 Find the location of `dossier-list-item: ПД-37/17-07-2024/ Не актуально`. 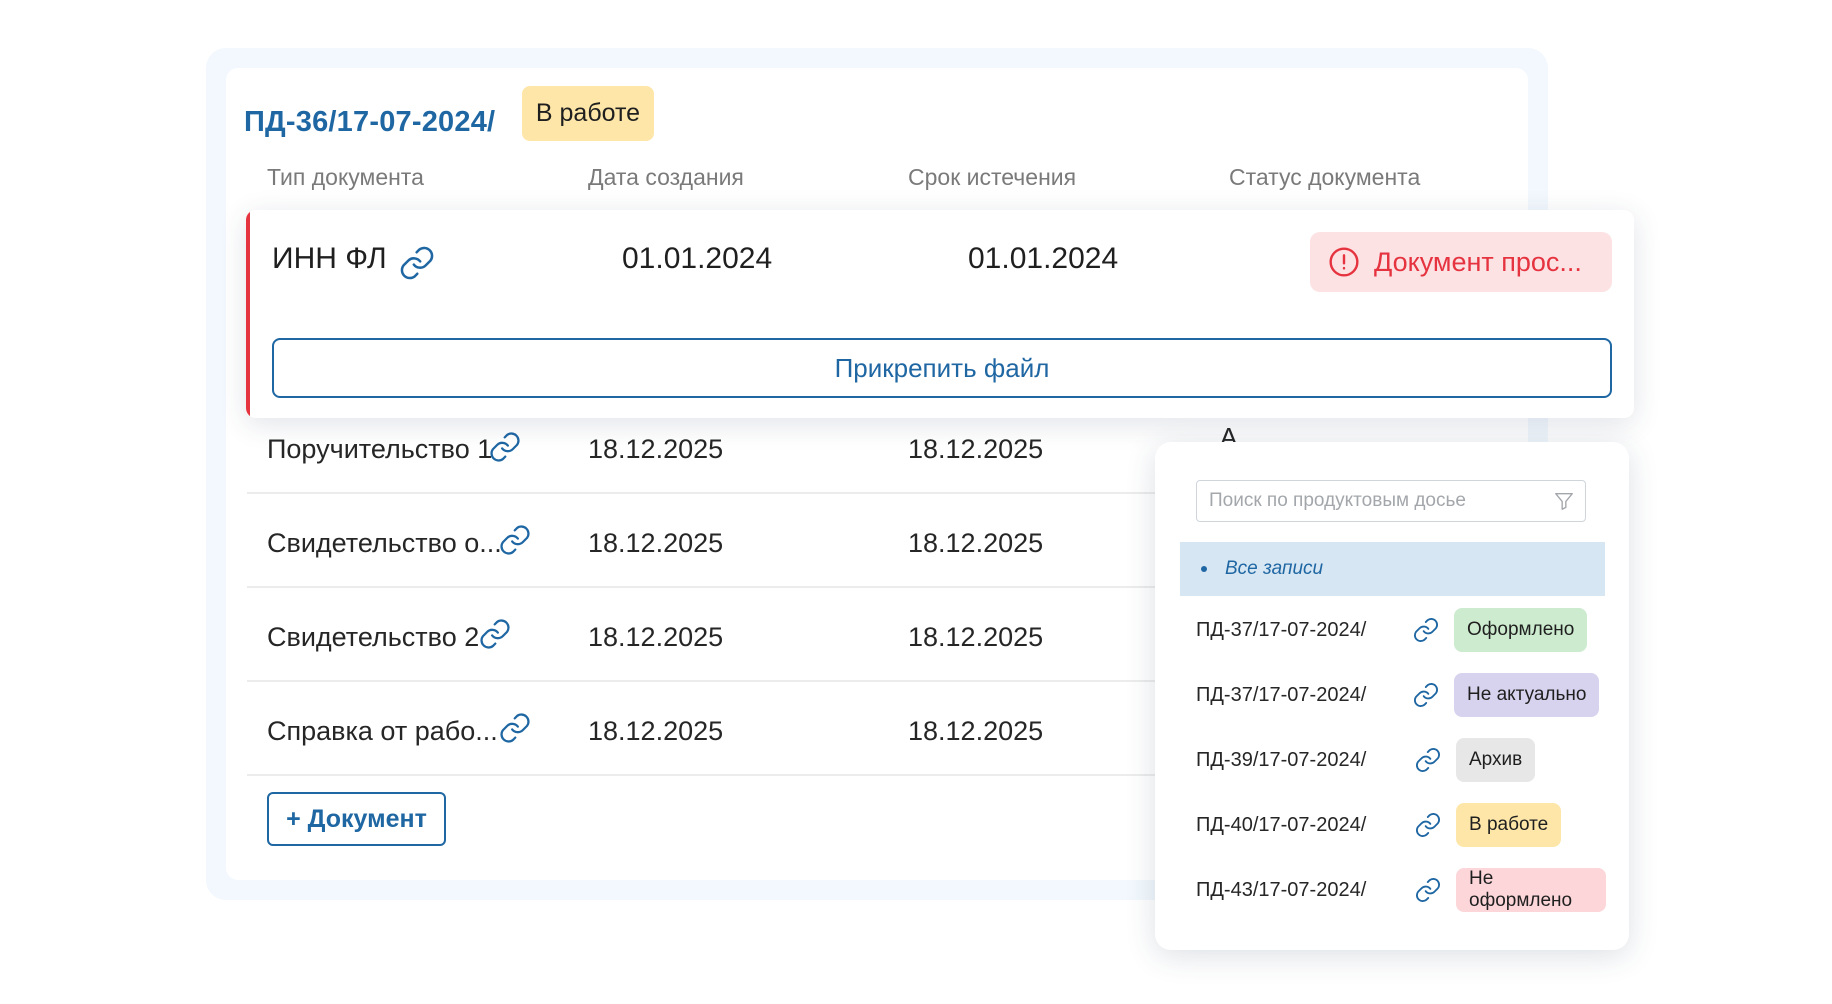

dossier-list-item: ПД-37/17-07-2024/ Не актуально is located at coordinates (1401, 695).